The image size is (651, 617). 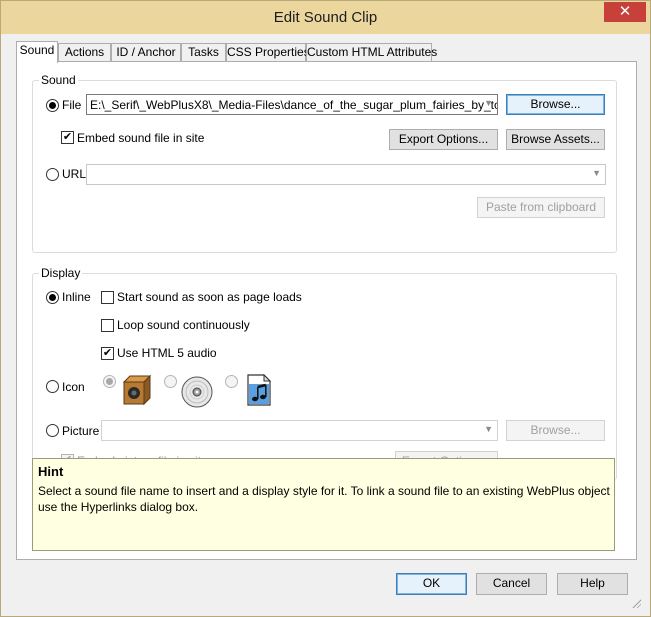 I want to click on close-button: ✕, so click(x=625, y=12).